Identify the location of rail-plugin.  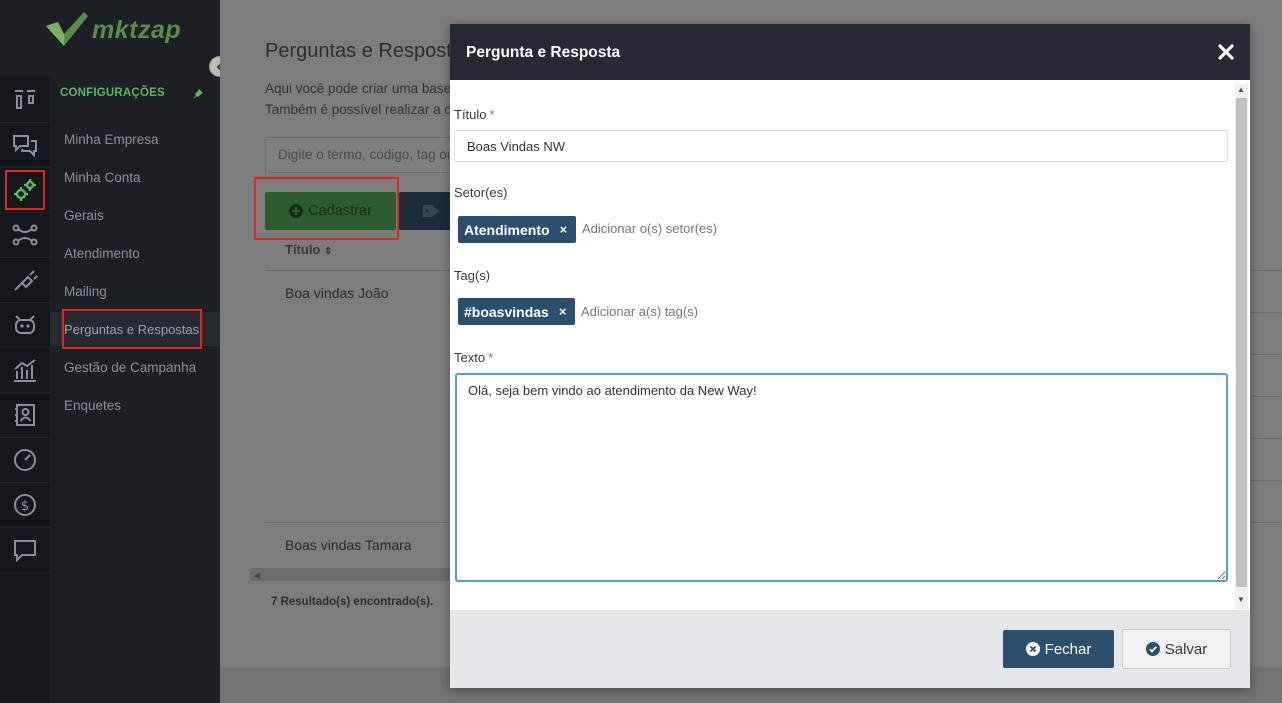
(25, 280).